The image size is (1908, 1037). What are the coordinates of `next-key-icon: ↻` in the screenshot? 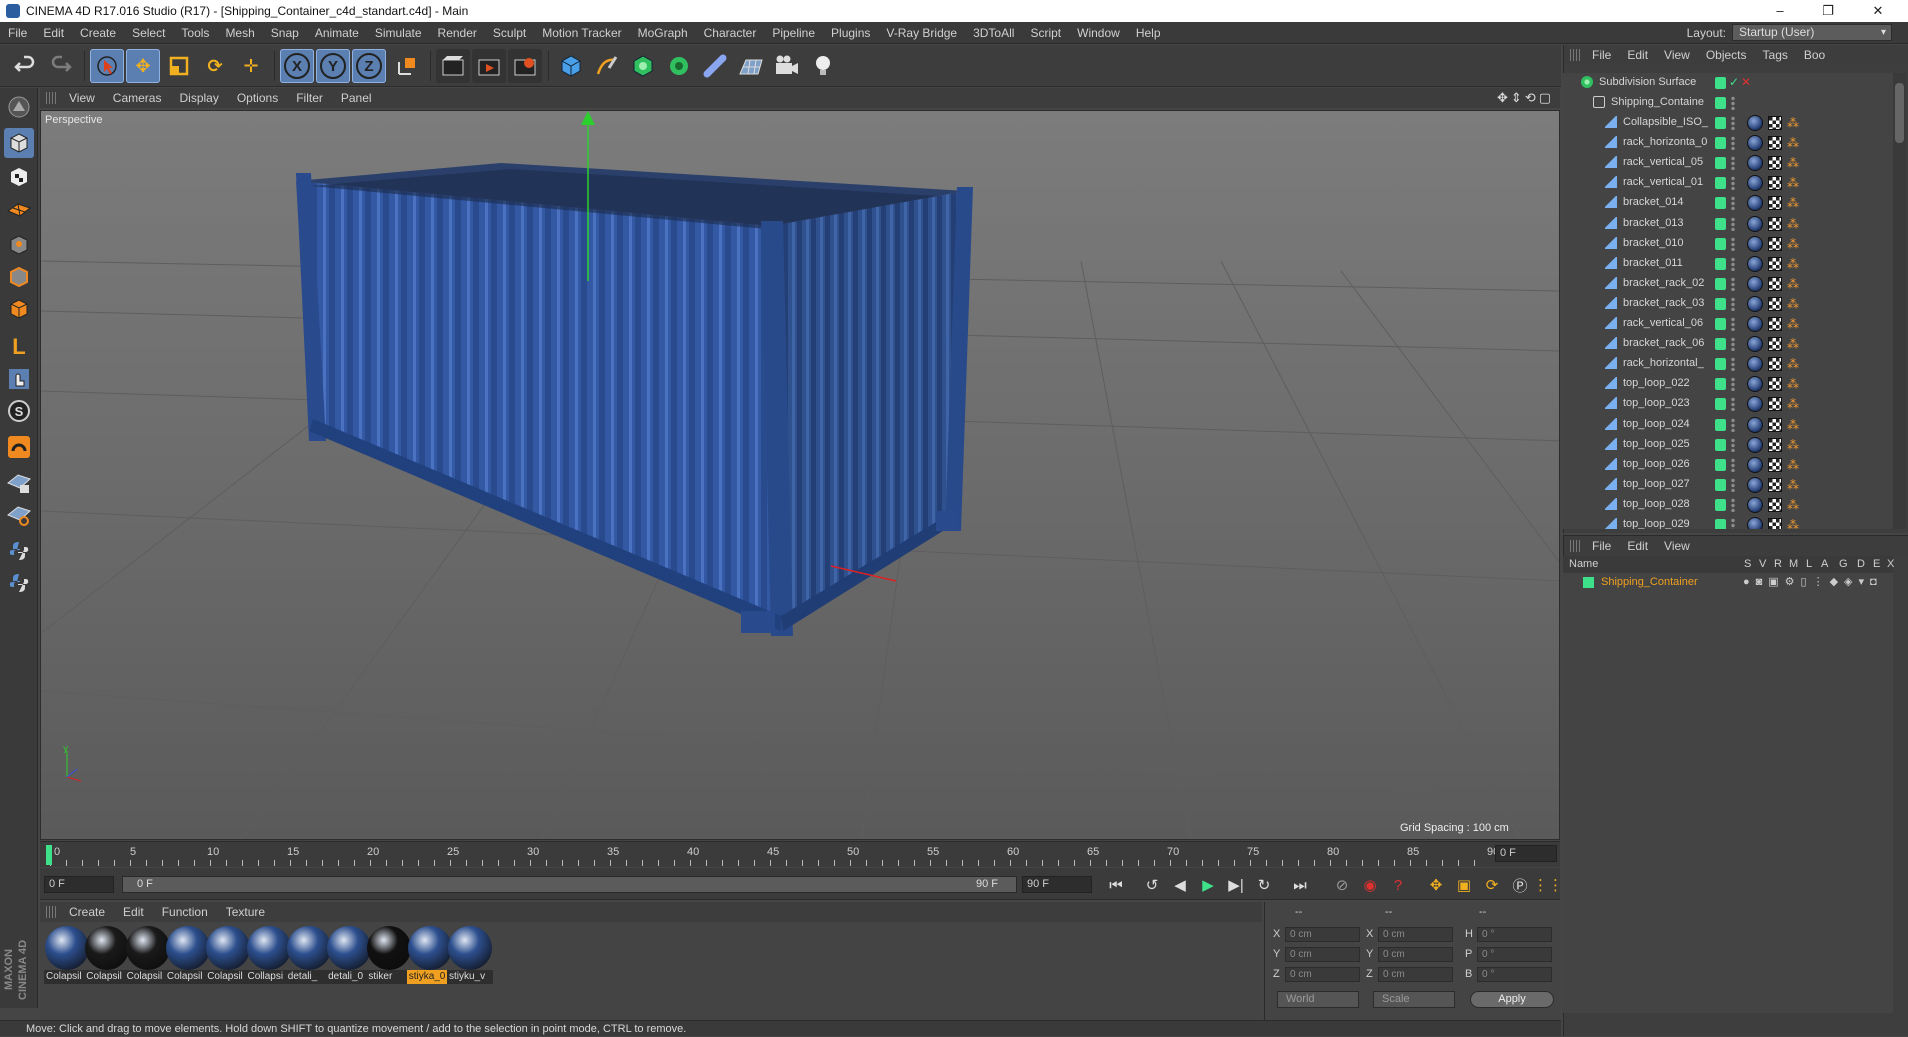 It's located at (1264, 885).